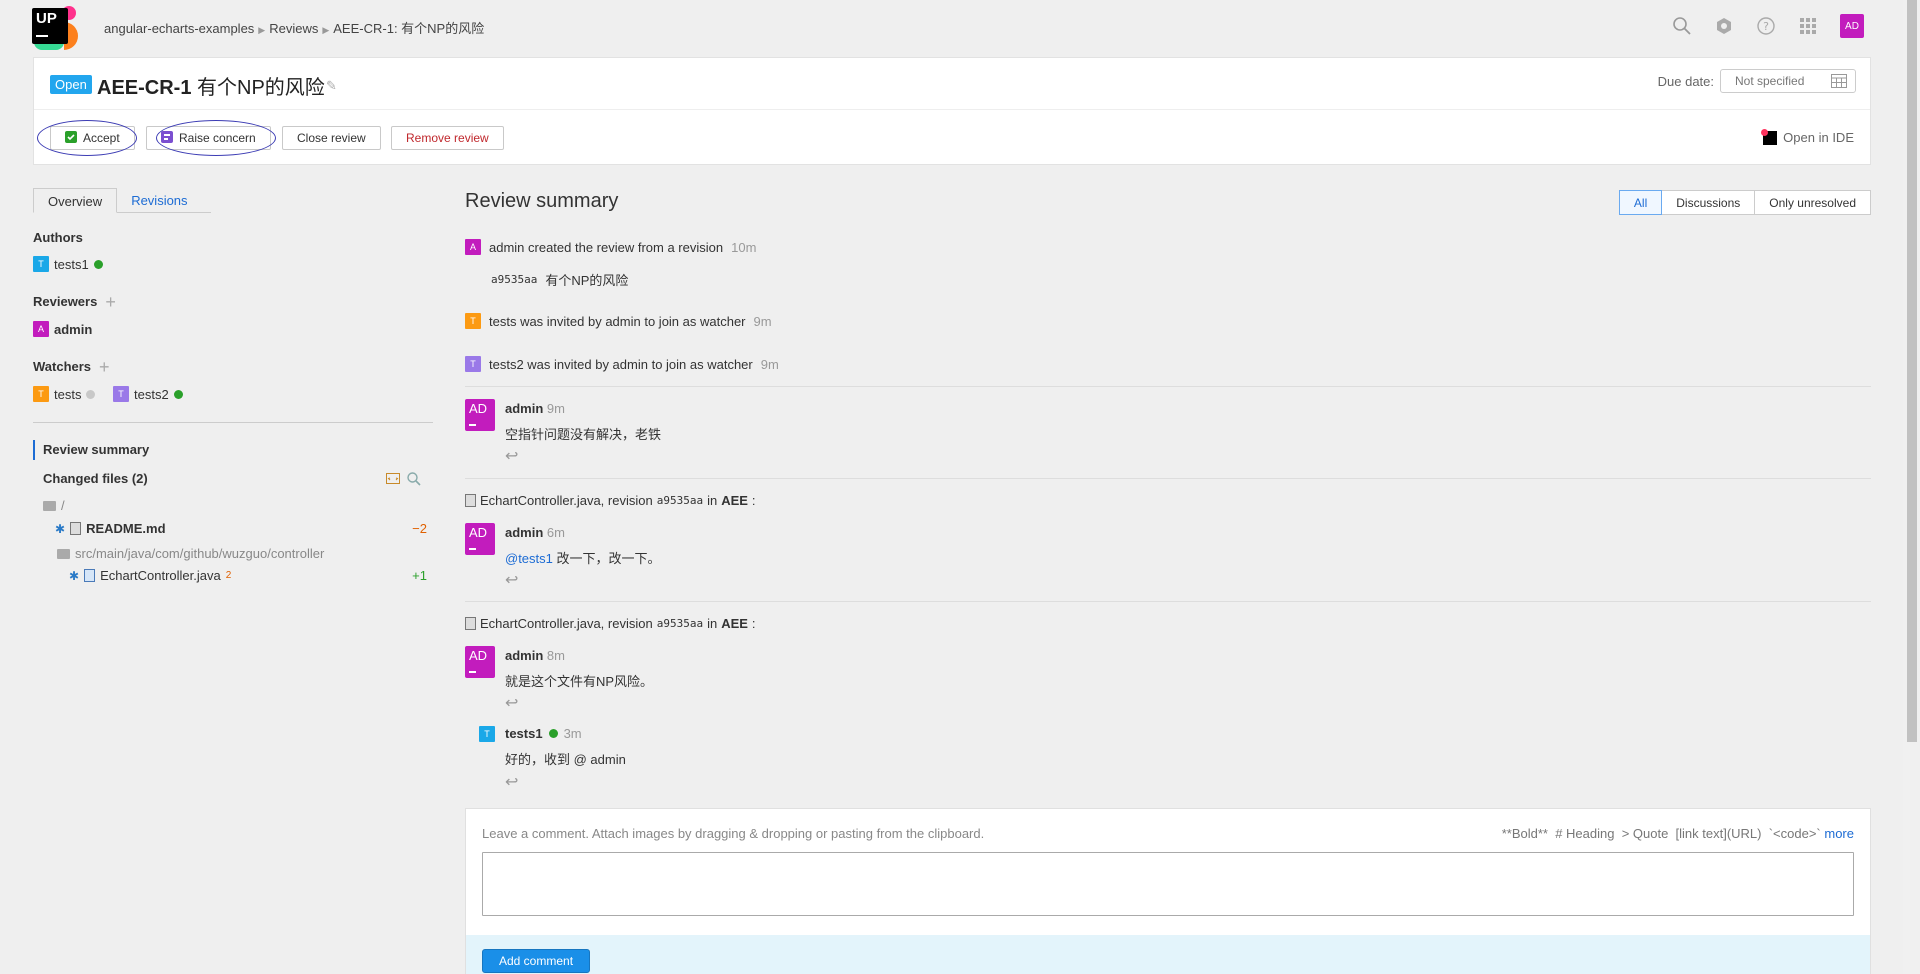 This screenshot has width=1920, height=974. Describe the element at coordinates (75, 200) in the screenshot. I see `tab-overview: Overview` at that location.